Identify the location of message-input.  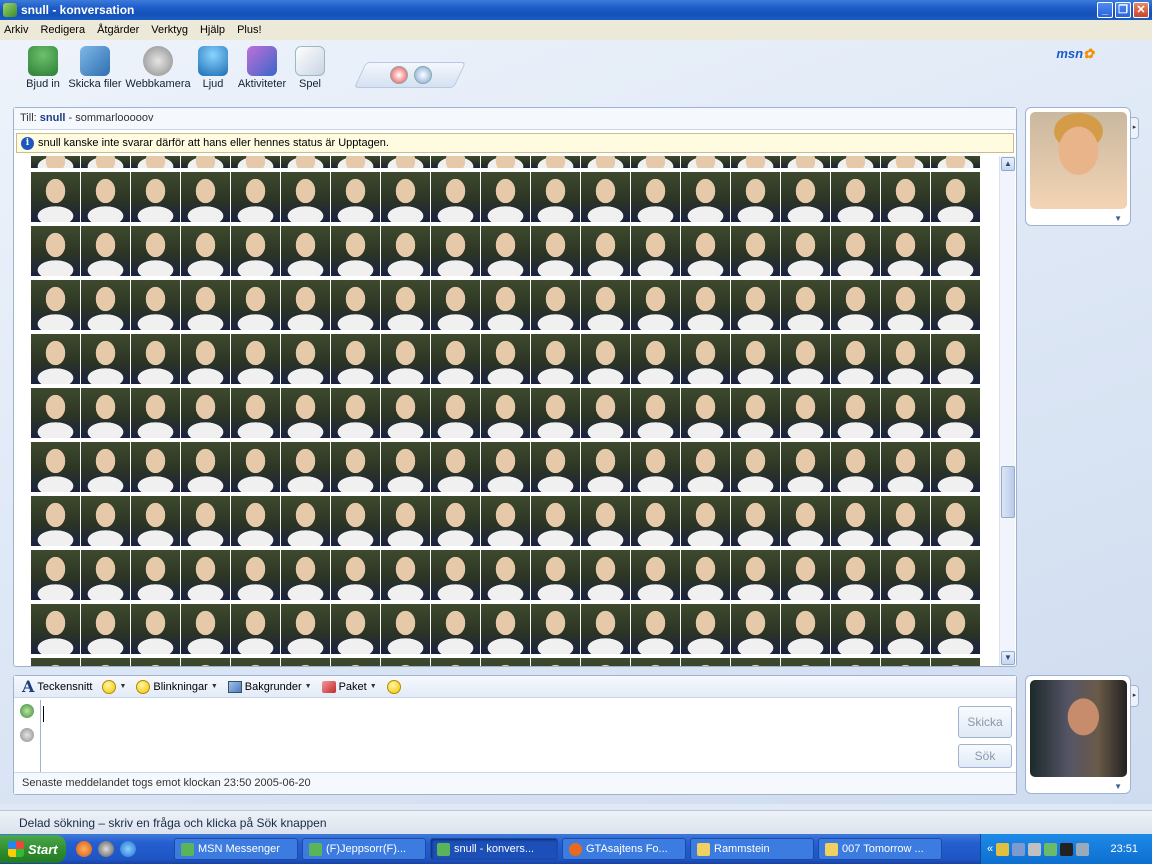
(497, 736).